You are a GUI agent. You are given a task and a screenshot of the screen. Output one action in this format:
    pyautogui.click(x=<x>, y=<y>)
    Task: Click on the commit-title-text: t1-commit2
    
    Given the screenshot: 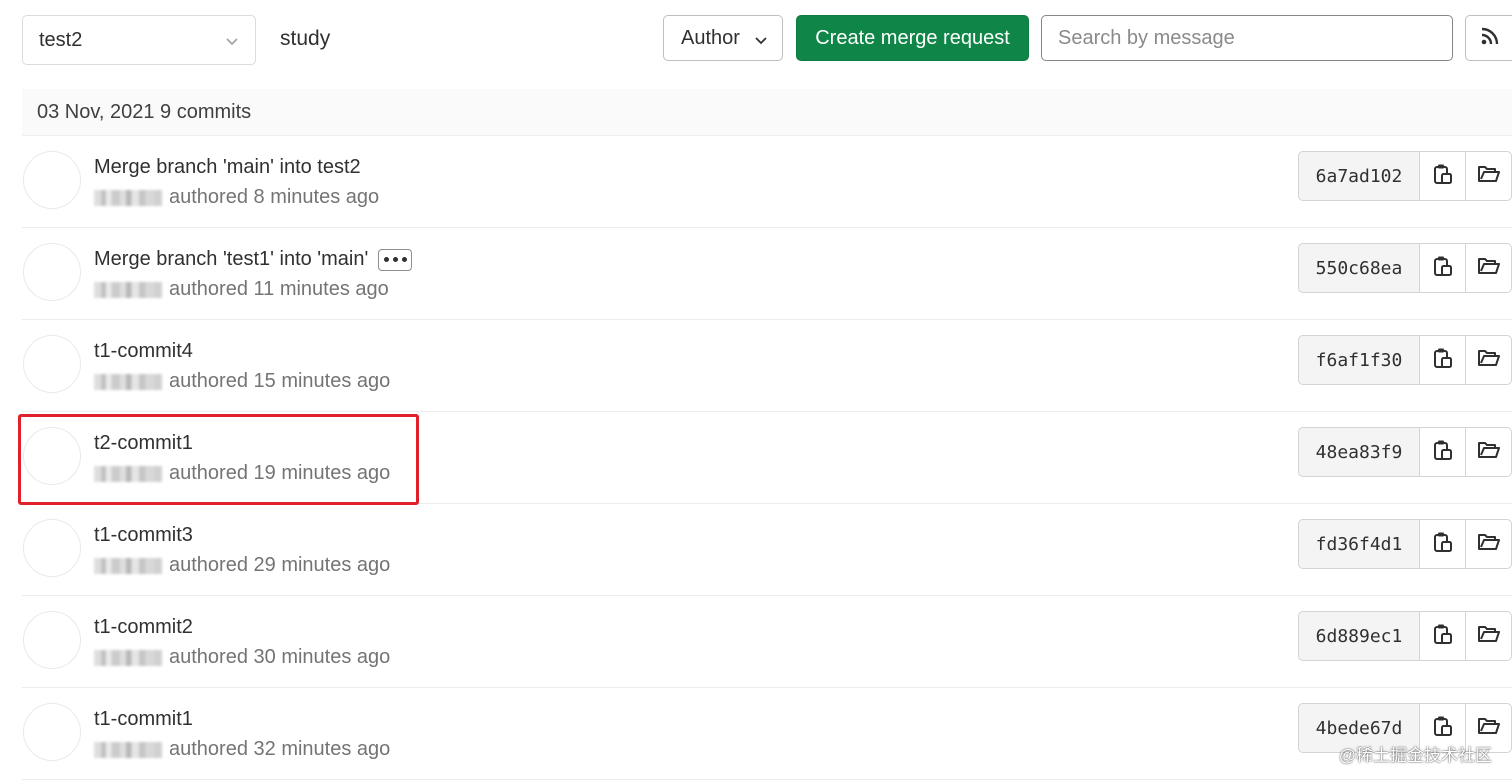 What is the action you would take?
    pyautogui.click(x=143, y=627)
    